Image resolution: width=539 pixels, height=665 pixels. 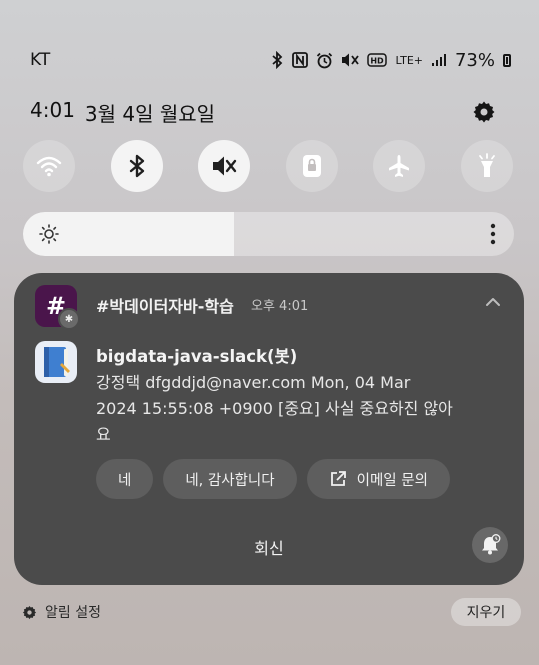 I want to click on flashlight-tile, so click(x=486, y=166).